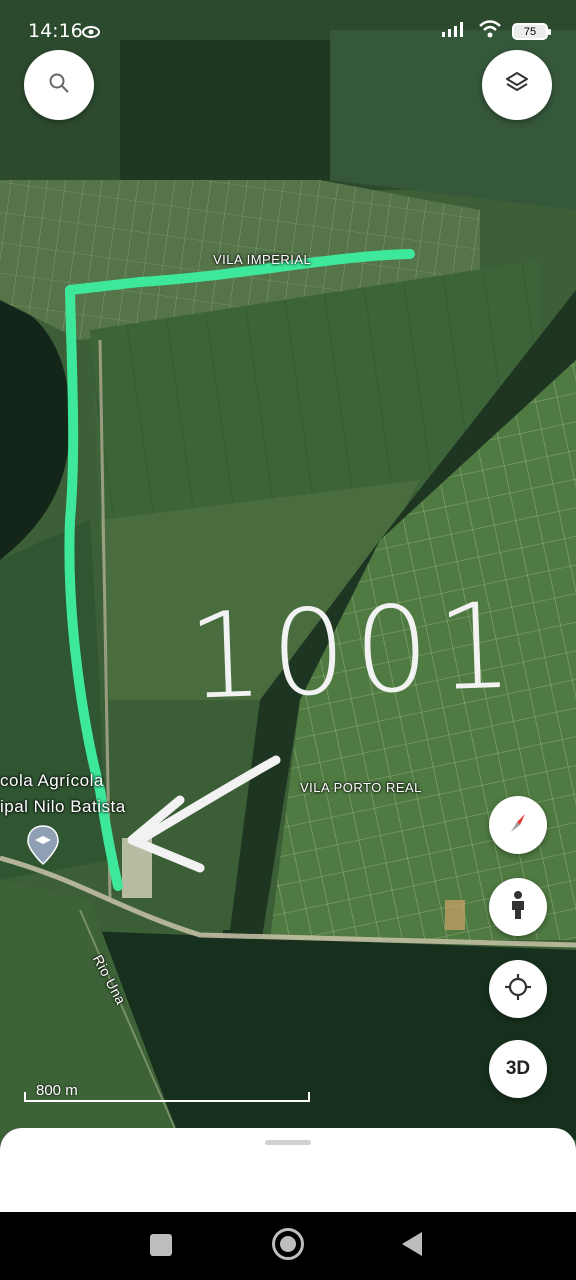  I want to click on 3d-label: 3D, so click(518, 1068).